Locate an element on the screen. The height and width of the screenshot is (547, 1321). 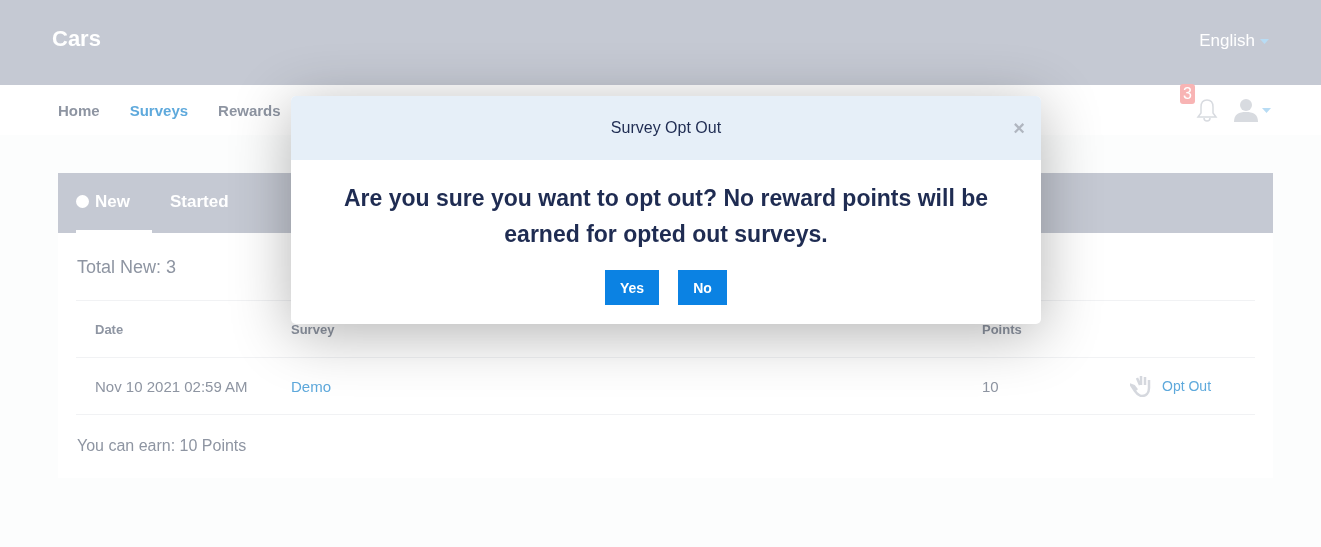
points-cell-text: 10 is located at coordinates (991, 386).